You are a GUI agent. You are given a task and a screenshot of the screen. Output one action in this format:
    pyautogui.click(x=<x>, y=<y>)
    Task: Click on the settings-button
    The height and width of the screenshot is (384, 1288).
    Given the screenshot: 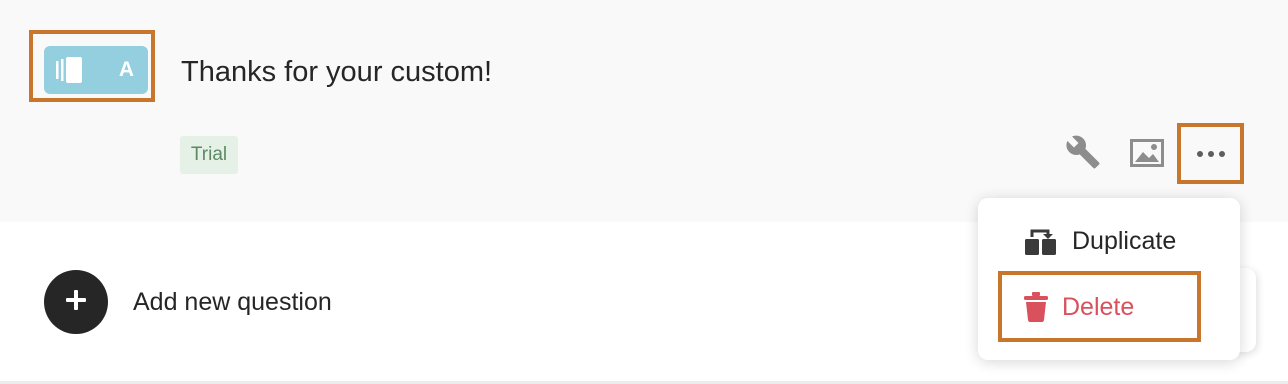 What is the action you would take?
    pyautogui.click(x=1083, y=154)
    